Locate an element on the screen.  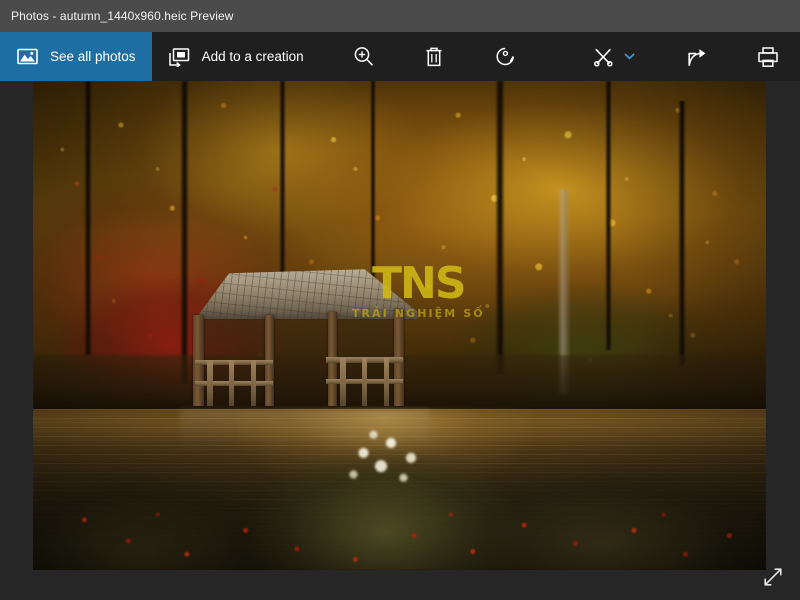
share-icon is located at coordinates (697, 57).